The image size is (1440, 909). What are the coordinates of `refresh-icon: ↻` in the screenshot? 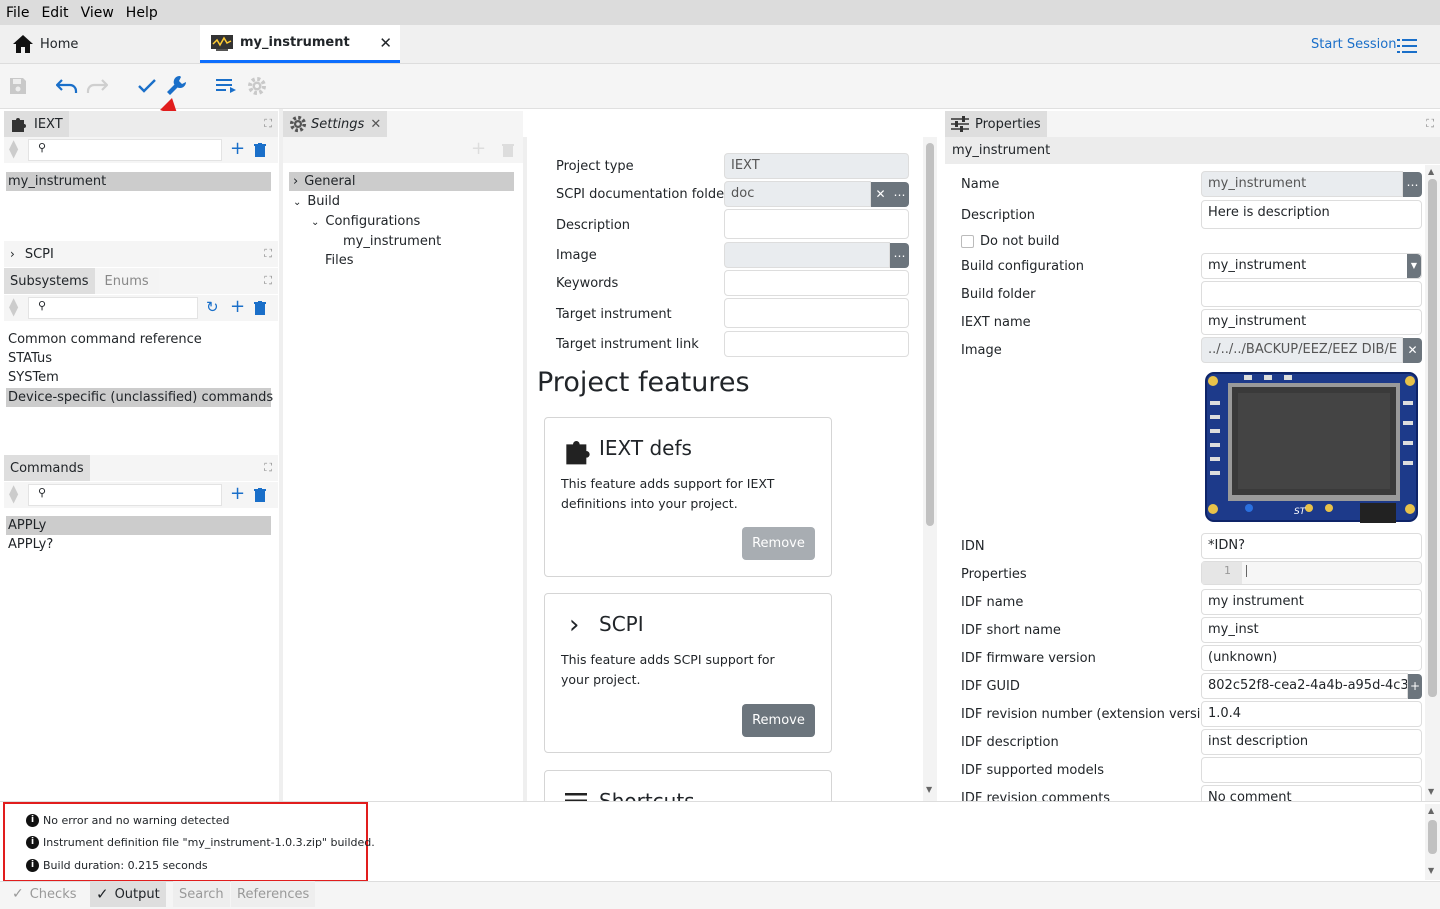 It's located at (212, 307).